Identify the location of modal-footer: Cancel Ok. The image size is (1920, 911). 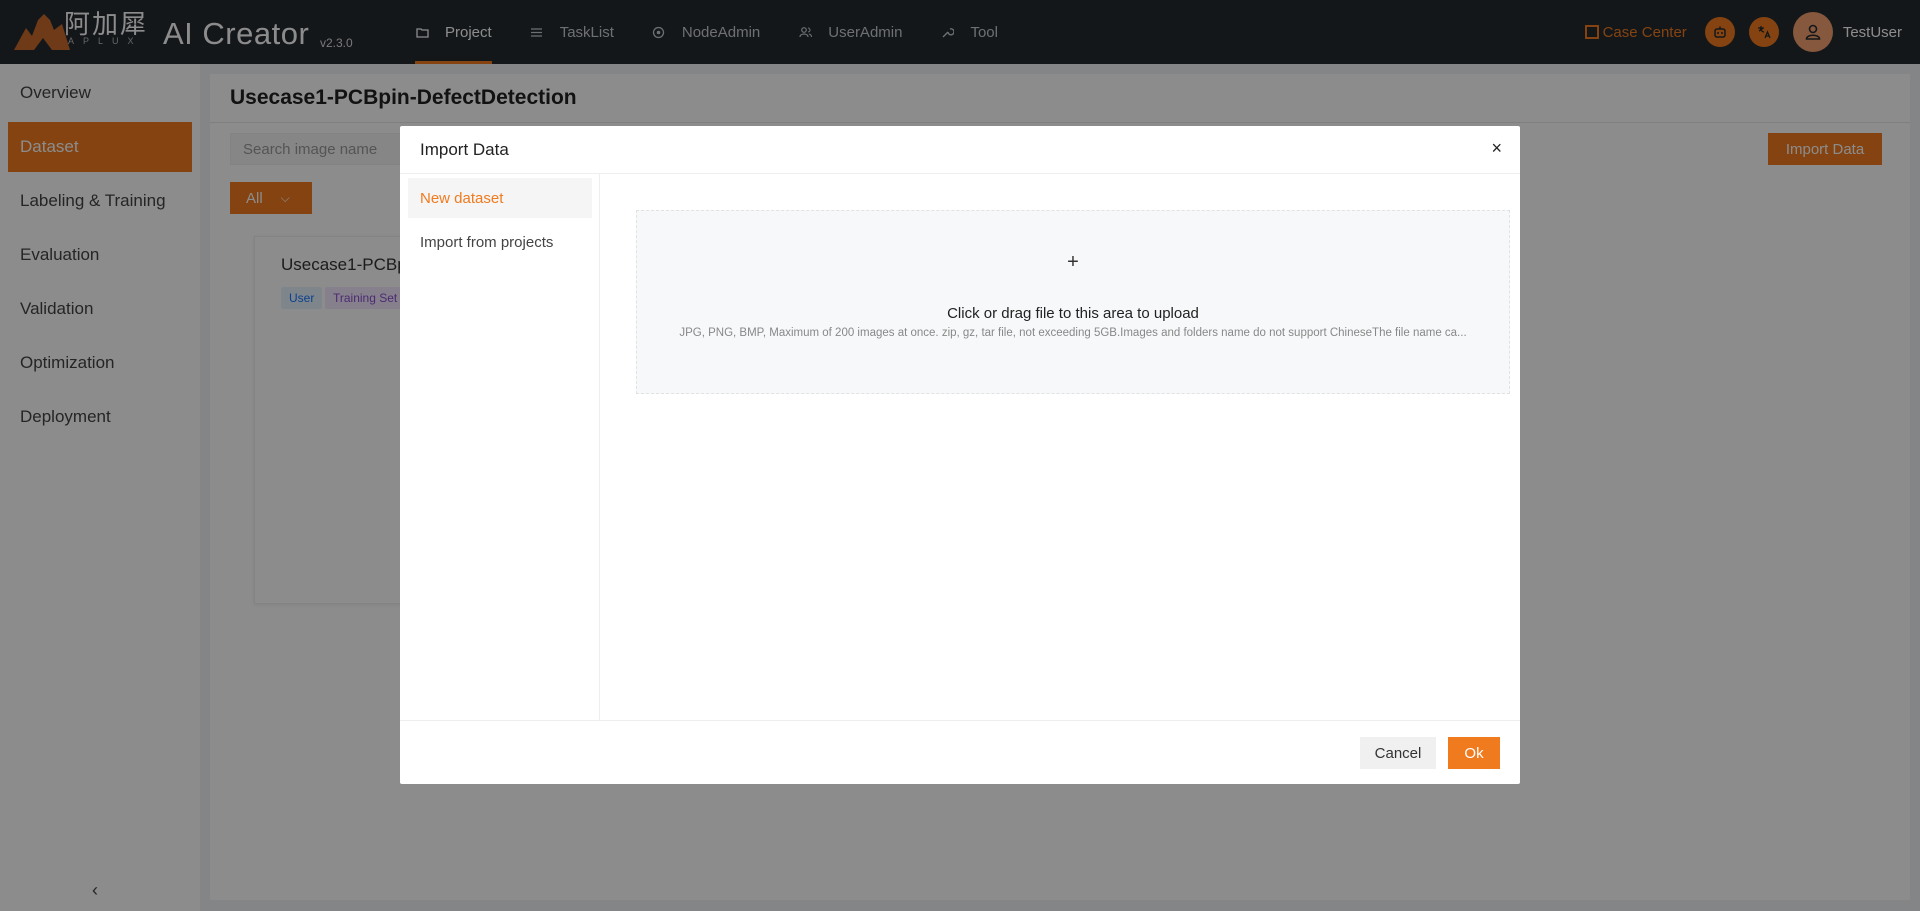
(960, 752).